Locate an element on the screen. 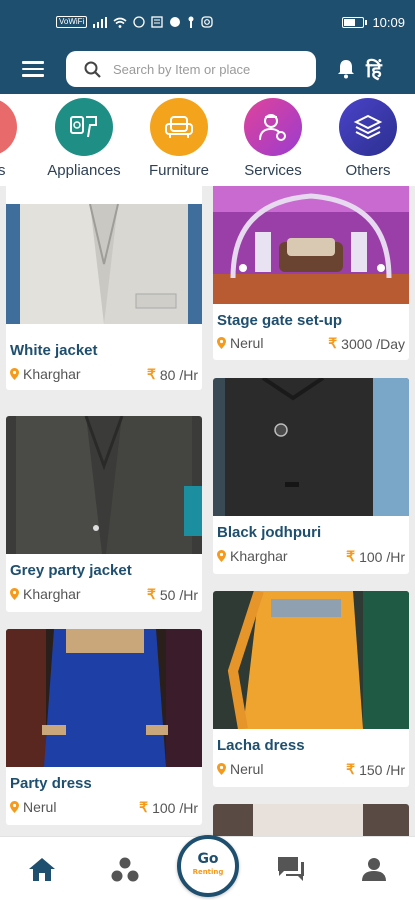 This screenshot has height=900, width=415. whatsapp-icon is located at coordinates (139, 22).